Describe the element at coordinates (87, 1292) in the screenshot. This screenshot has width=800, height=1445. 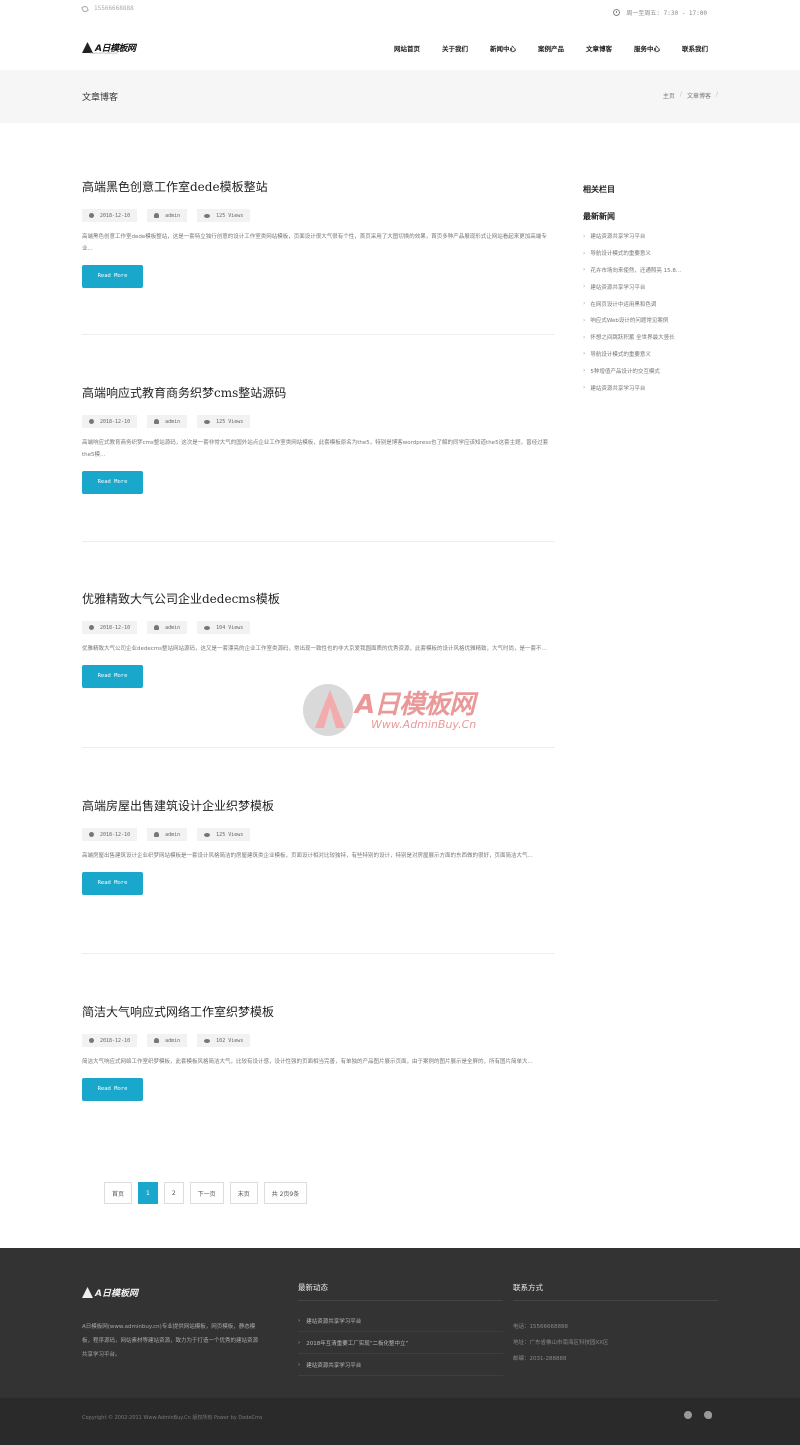
I see `logo-mark-icon` at that location.